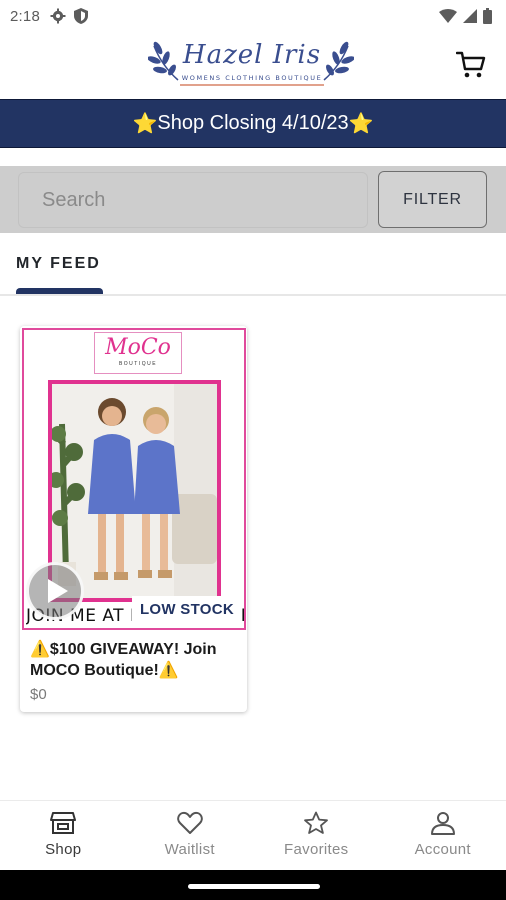  What do you see at coordinates (38, 694) in the screenshot?
I see `product-price: $0` at bounding box center [38, 694].